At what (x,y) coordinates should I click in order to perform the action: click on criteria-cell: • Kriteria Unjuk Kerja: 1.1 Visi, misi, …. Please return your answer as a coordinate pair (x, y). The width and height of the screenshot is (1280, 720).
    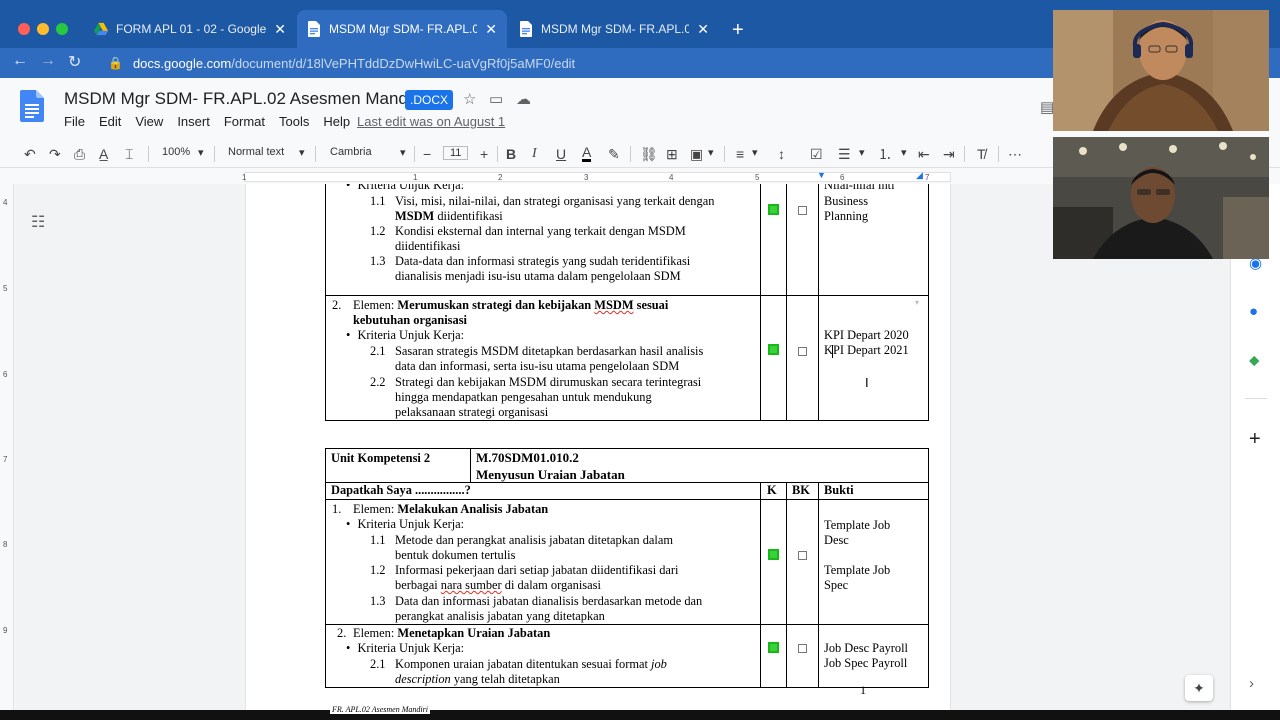
    Looking at the image, I should click on (543, 240).